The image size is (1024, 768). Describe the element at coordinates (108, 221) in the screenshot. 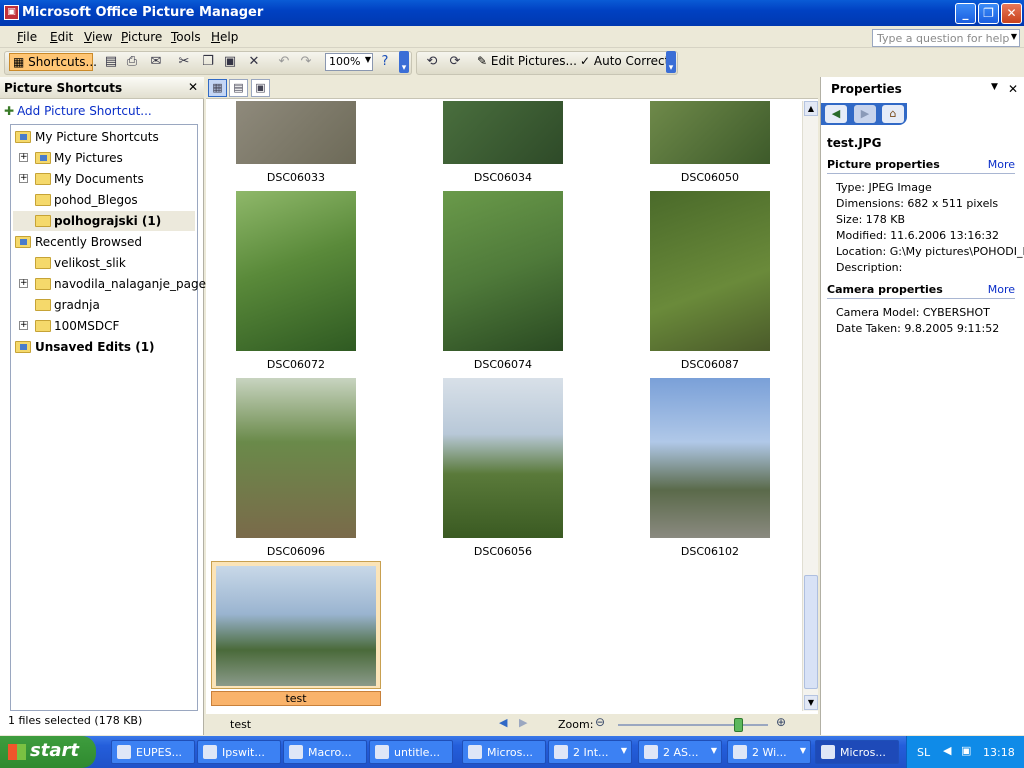

I see `tree-item-label: polhograjski (1)` at that location.